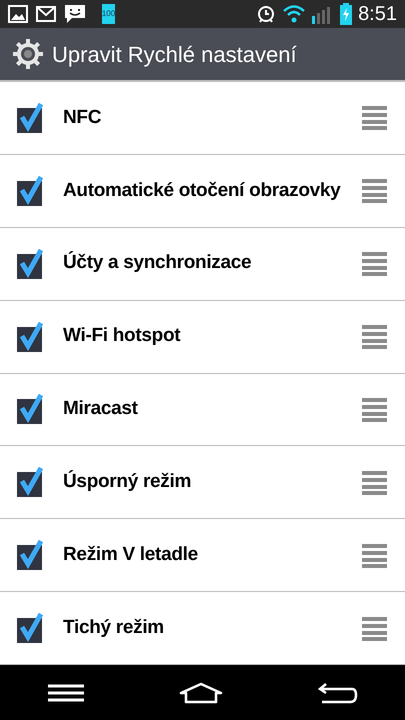 The height and width of the screenshot is (720, 405). Describe the element at coordinates (377, 14) in the screenshot. I see `clock-time: 8:51` at that location.